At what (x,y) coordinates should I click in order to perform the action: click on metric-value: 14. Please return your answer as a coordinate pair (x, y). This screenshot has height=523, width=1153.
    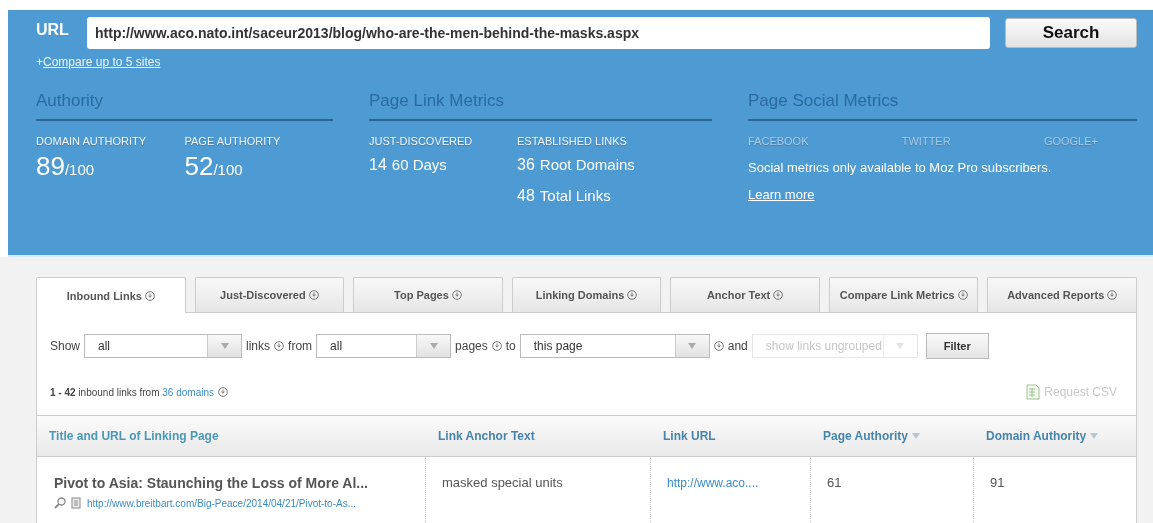
    Looking at the image, I should click on (378, 164).